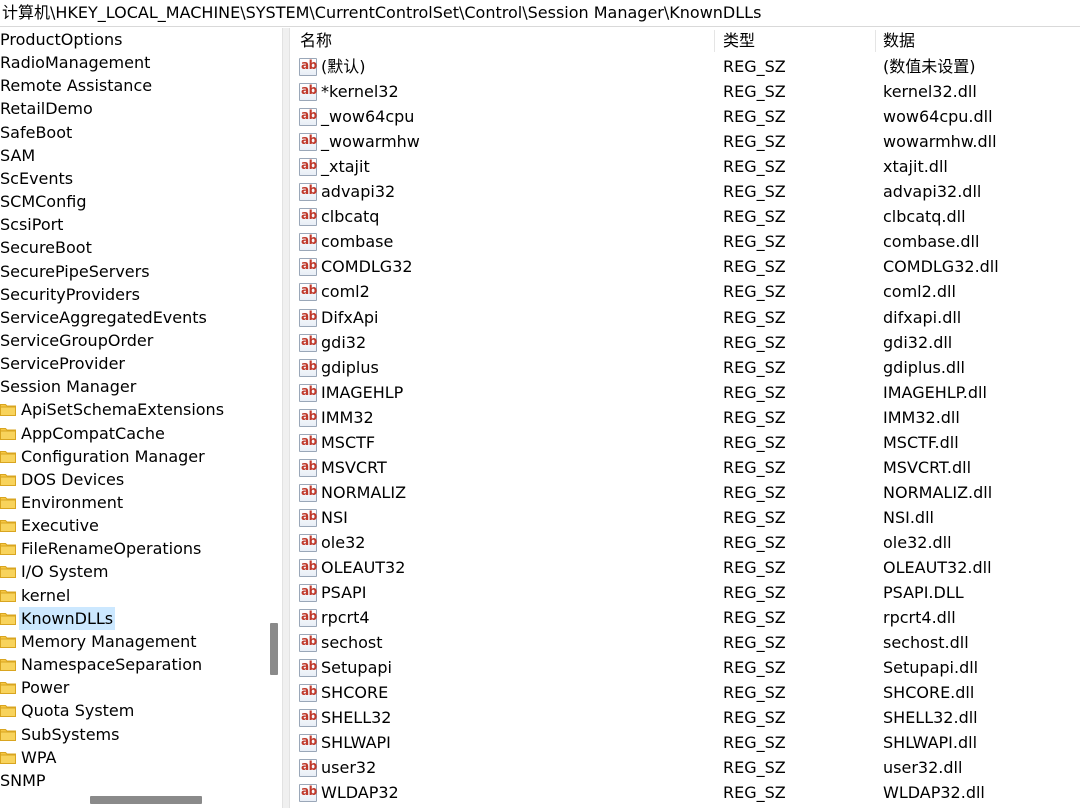  What do you see at coordinates (929, 66) in the screenshot?
I see `value-data: (数值未设置)` at bounding box center [929, 66].